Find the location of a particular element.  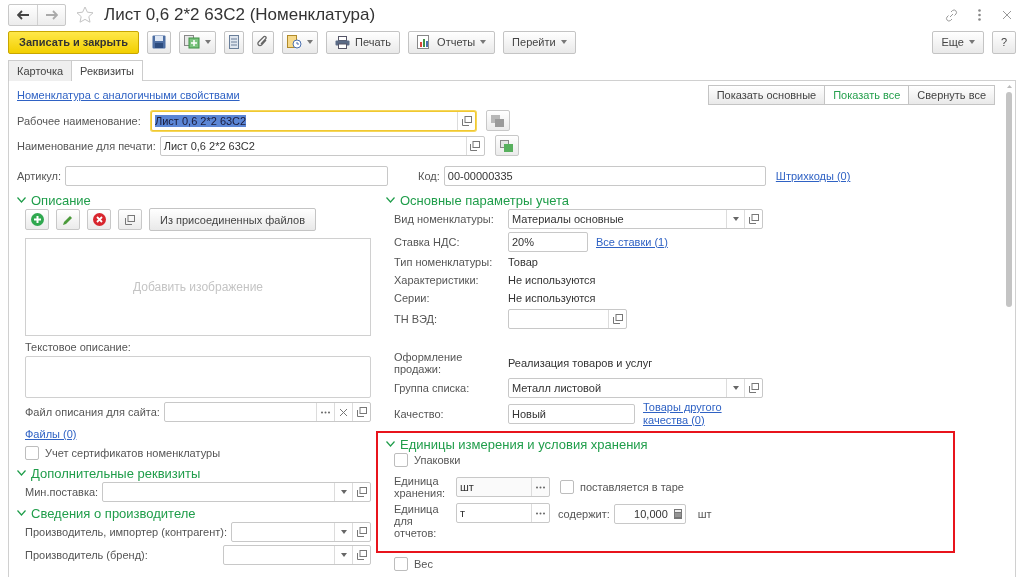

star-icon is located at coordinates (85, 15).